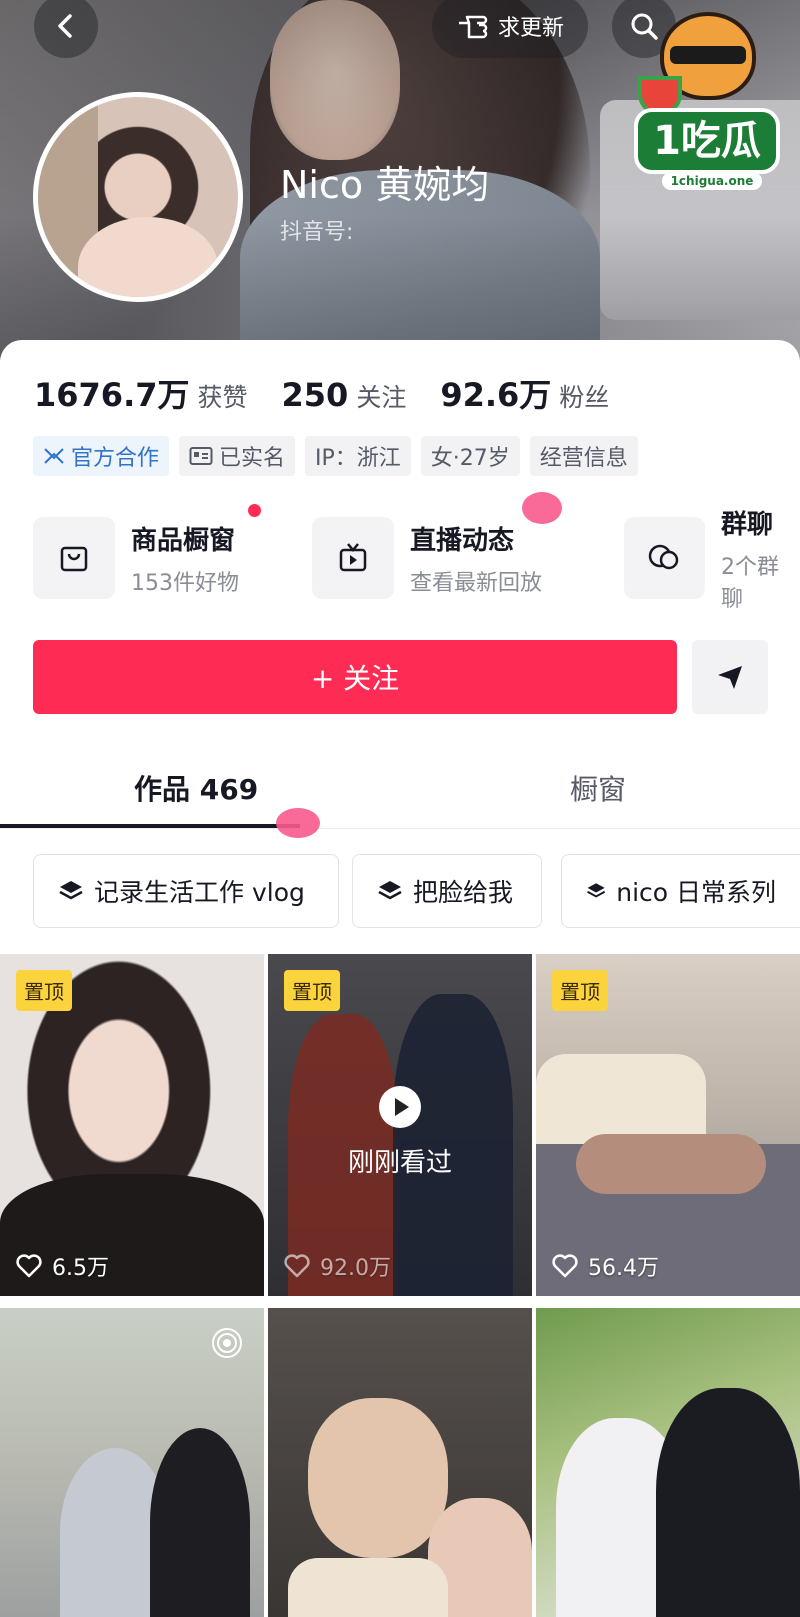 The image size is (800, 1617). I want to click on likes-label: 获赞, so click(222, 397).